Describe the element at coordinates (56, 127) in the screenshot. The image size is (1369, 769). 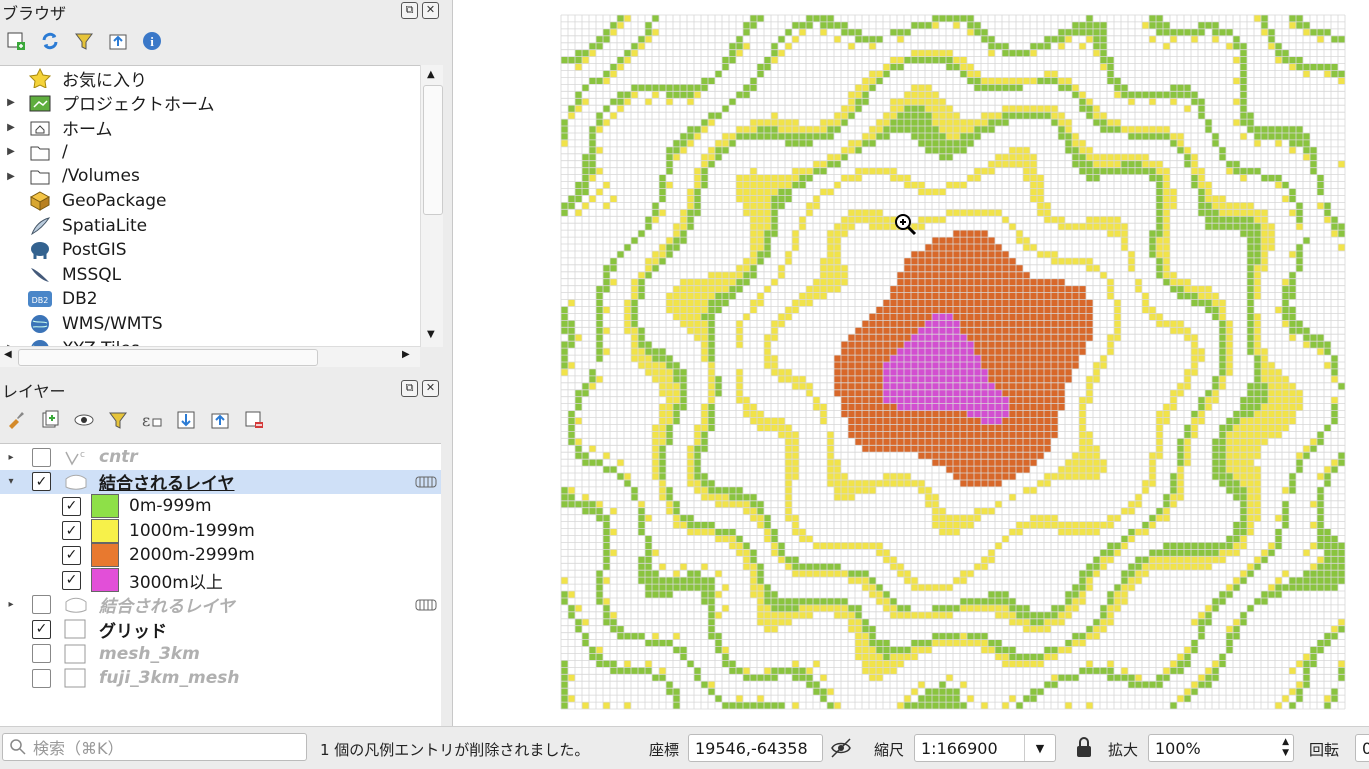
I see `browser-item: ▶ ホーム` at that location.